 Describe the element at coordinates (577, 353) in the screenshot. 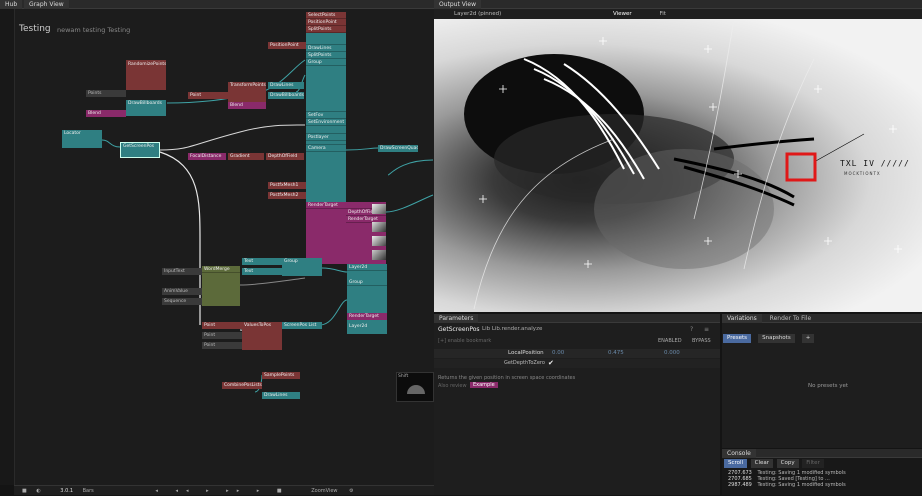

I see `param-row-local-position: LocalPosition 0.00 0.475 0.000` at that location.